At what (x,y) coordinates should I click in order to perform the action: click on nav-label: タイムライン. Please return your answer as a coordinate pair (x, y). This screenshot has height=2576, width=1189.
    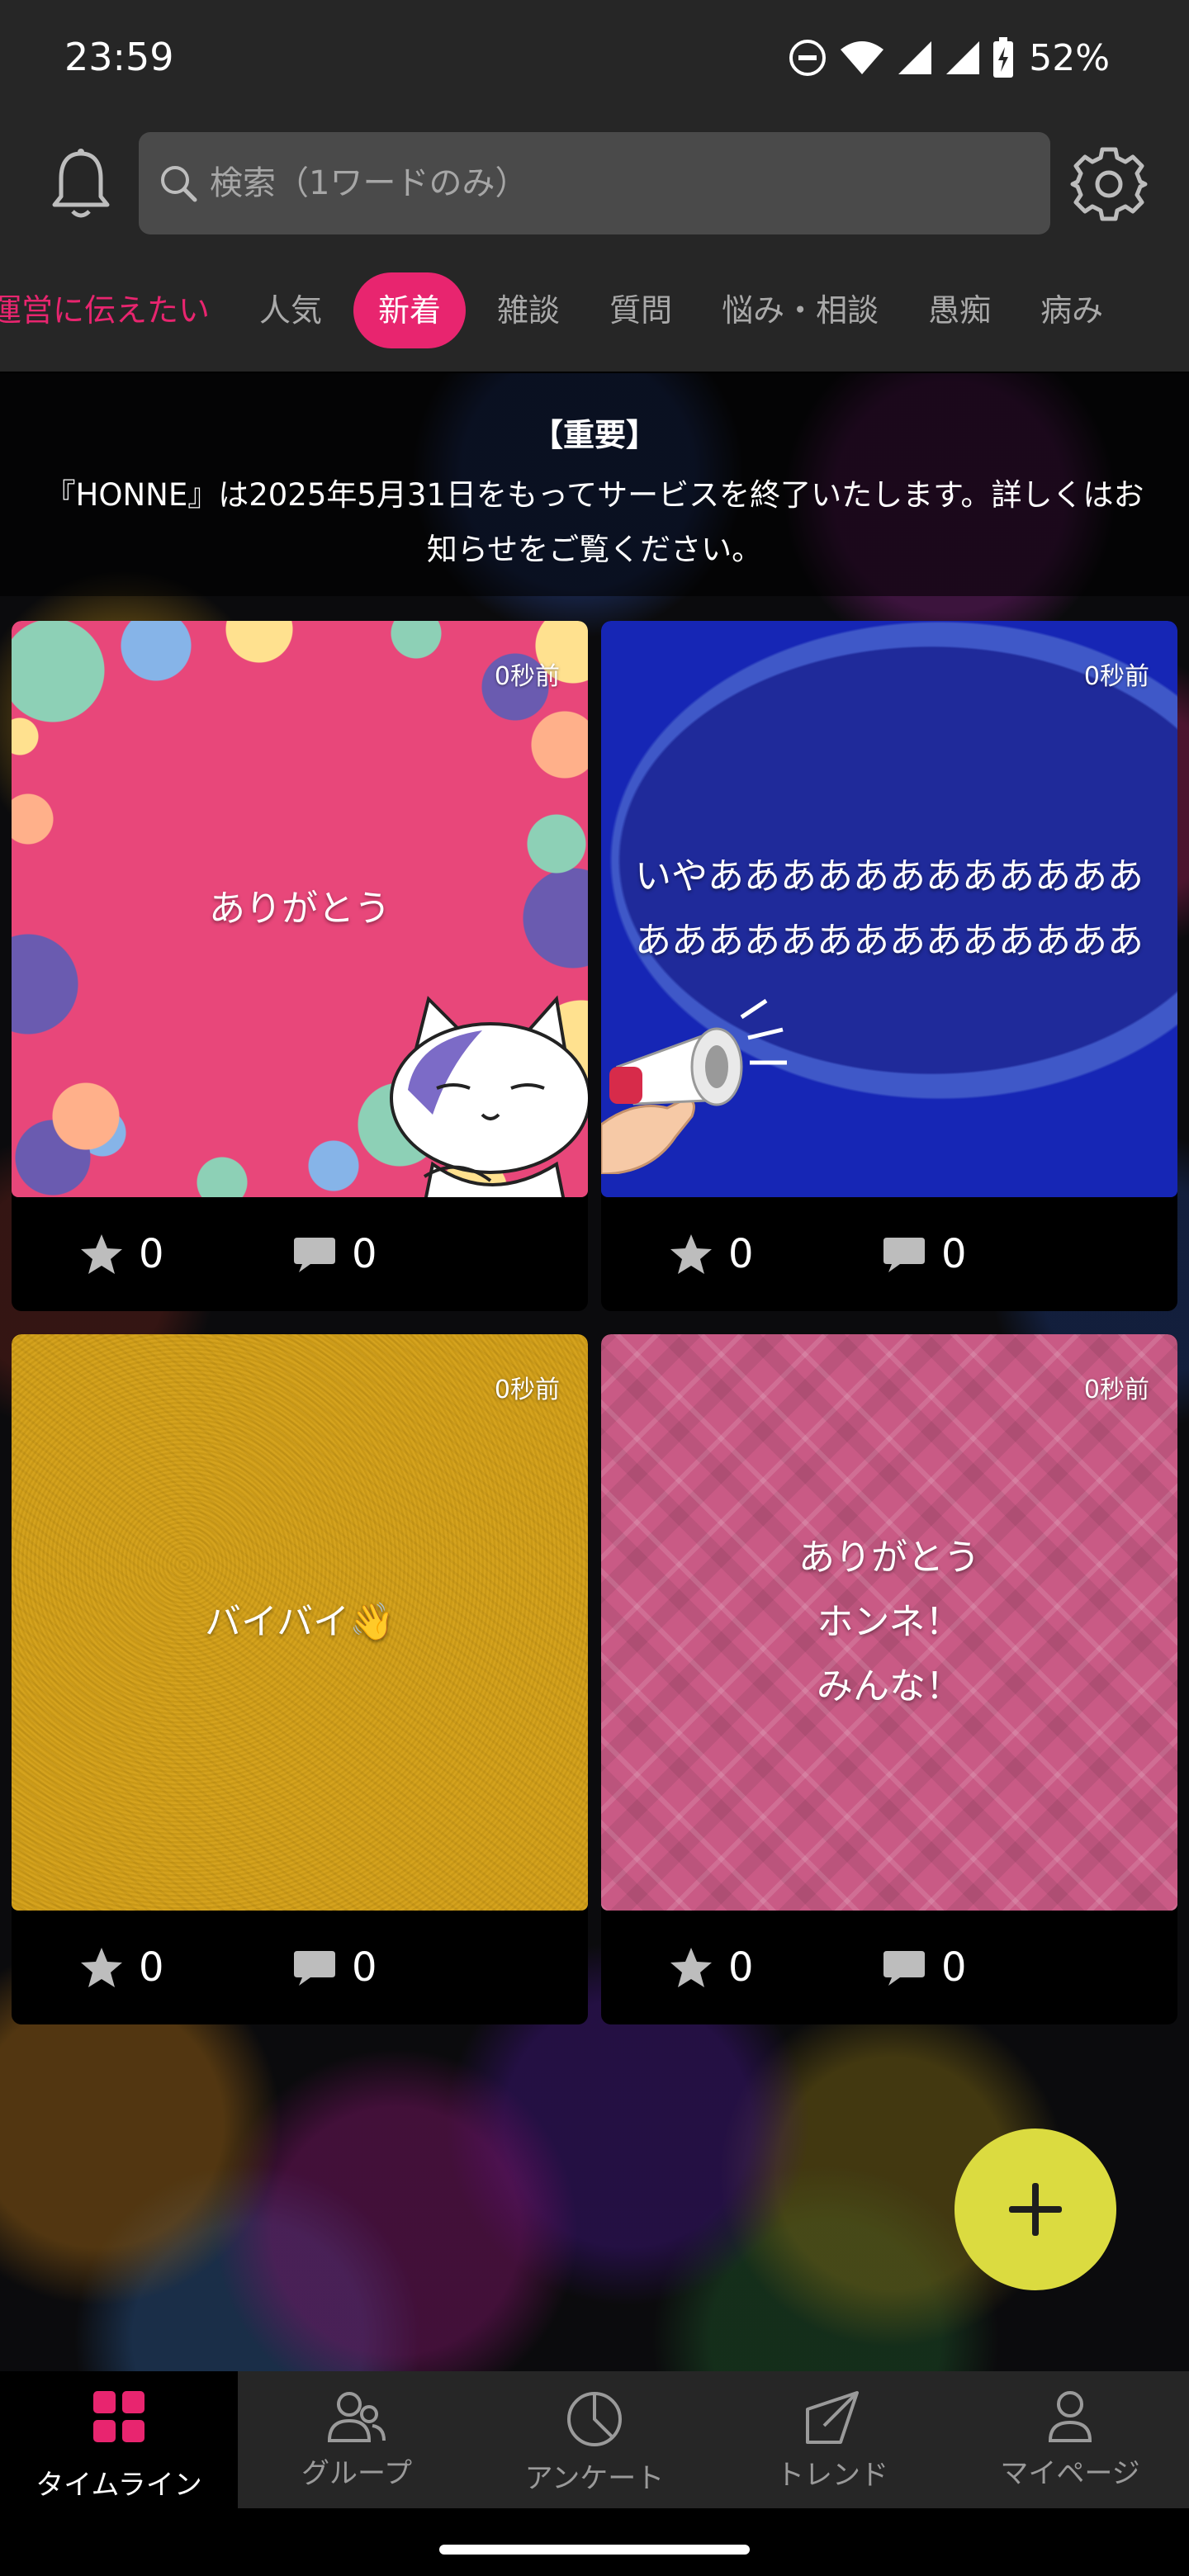
    Looking at the image, I should click on (119, 2485).